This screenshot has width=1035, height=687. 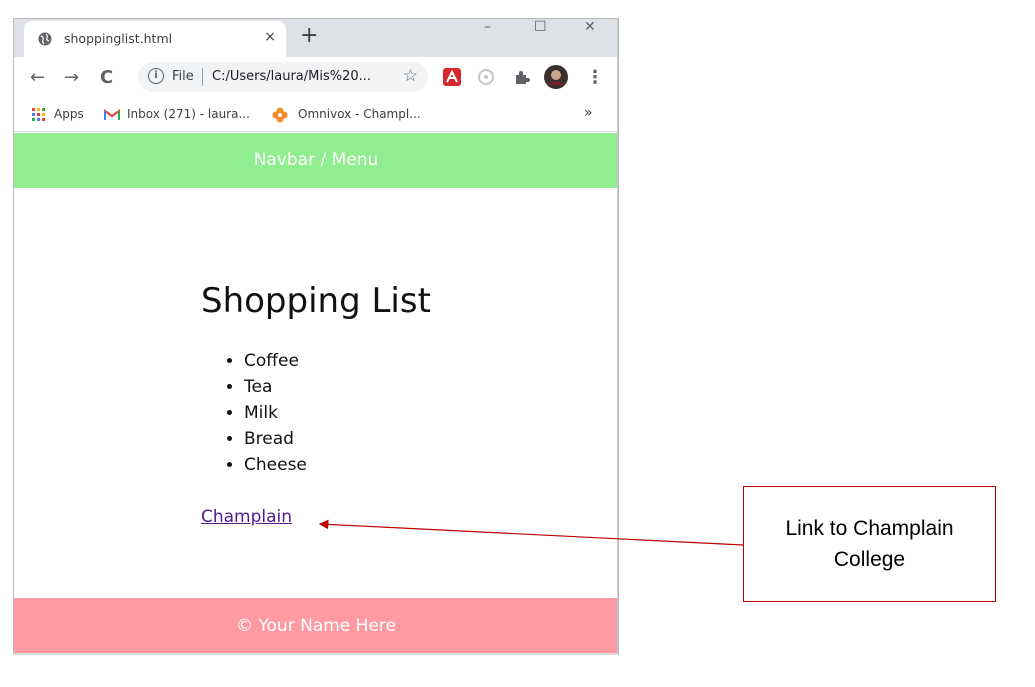 I want to click on minimize-icon: –, so click(x=487, y=27).